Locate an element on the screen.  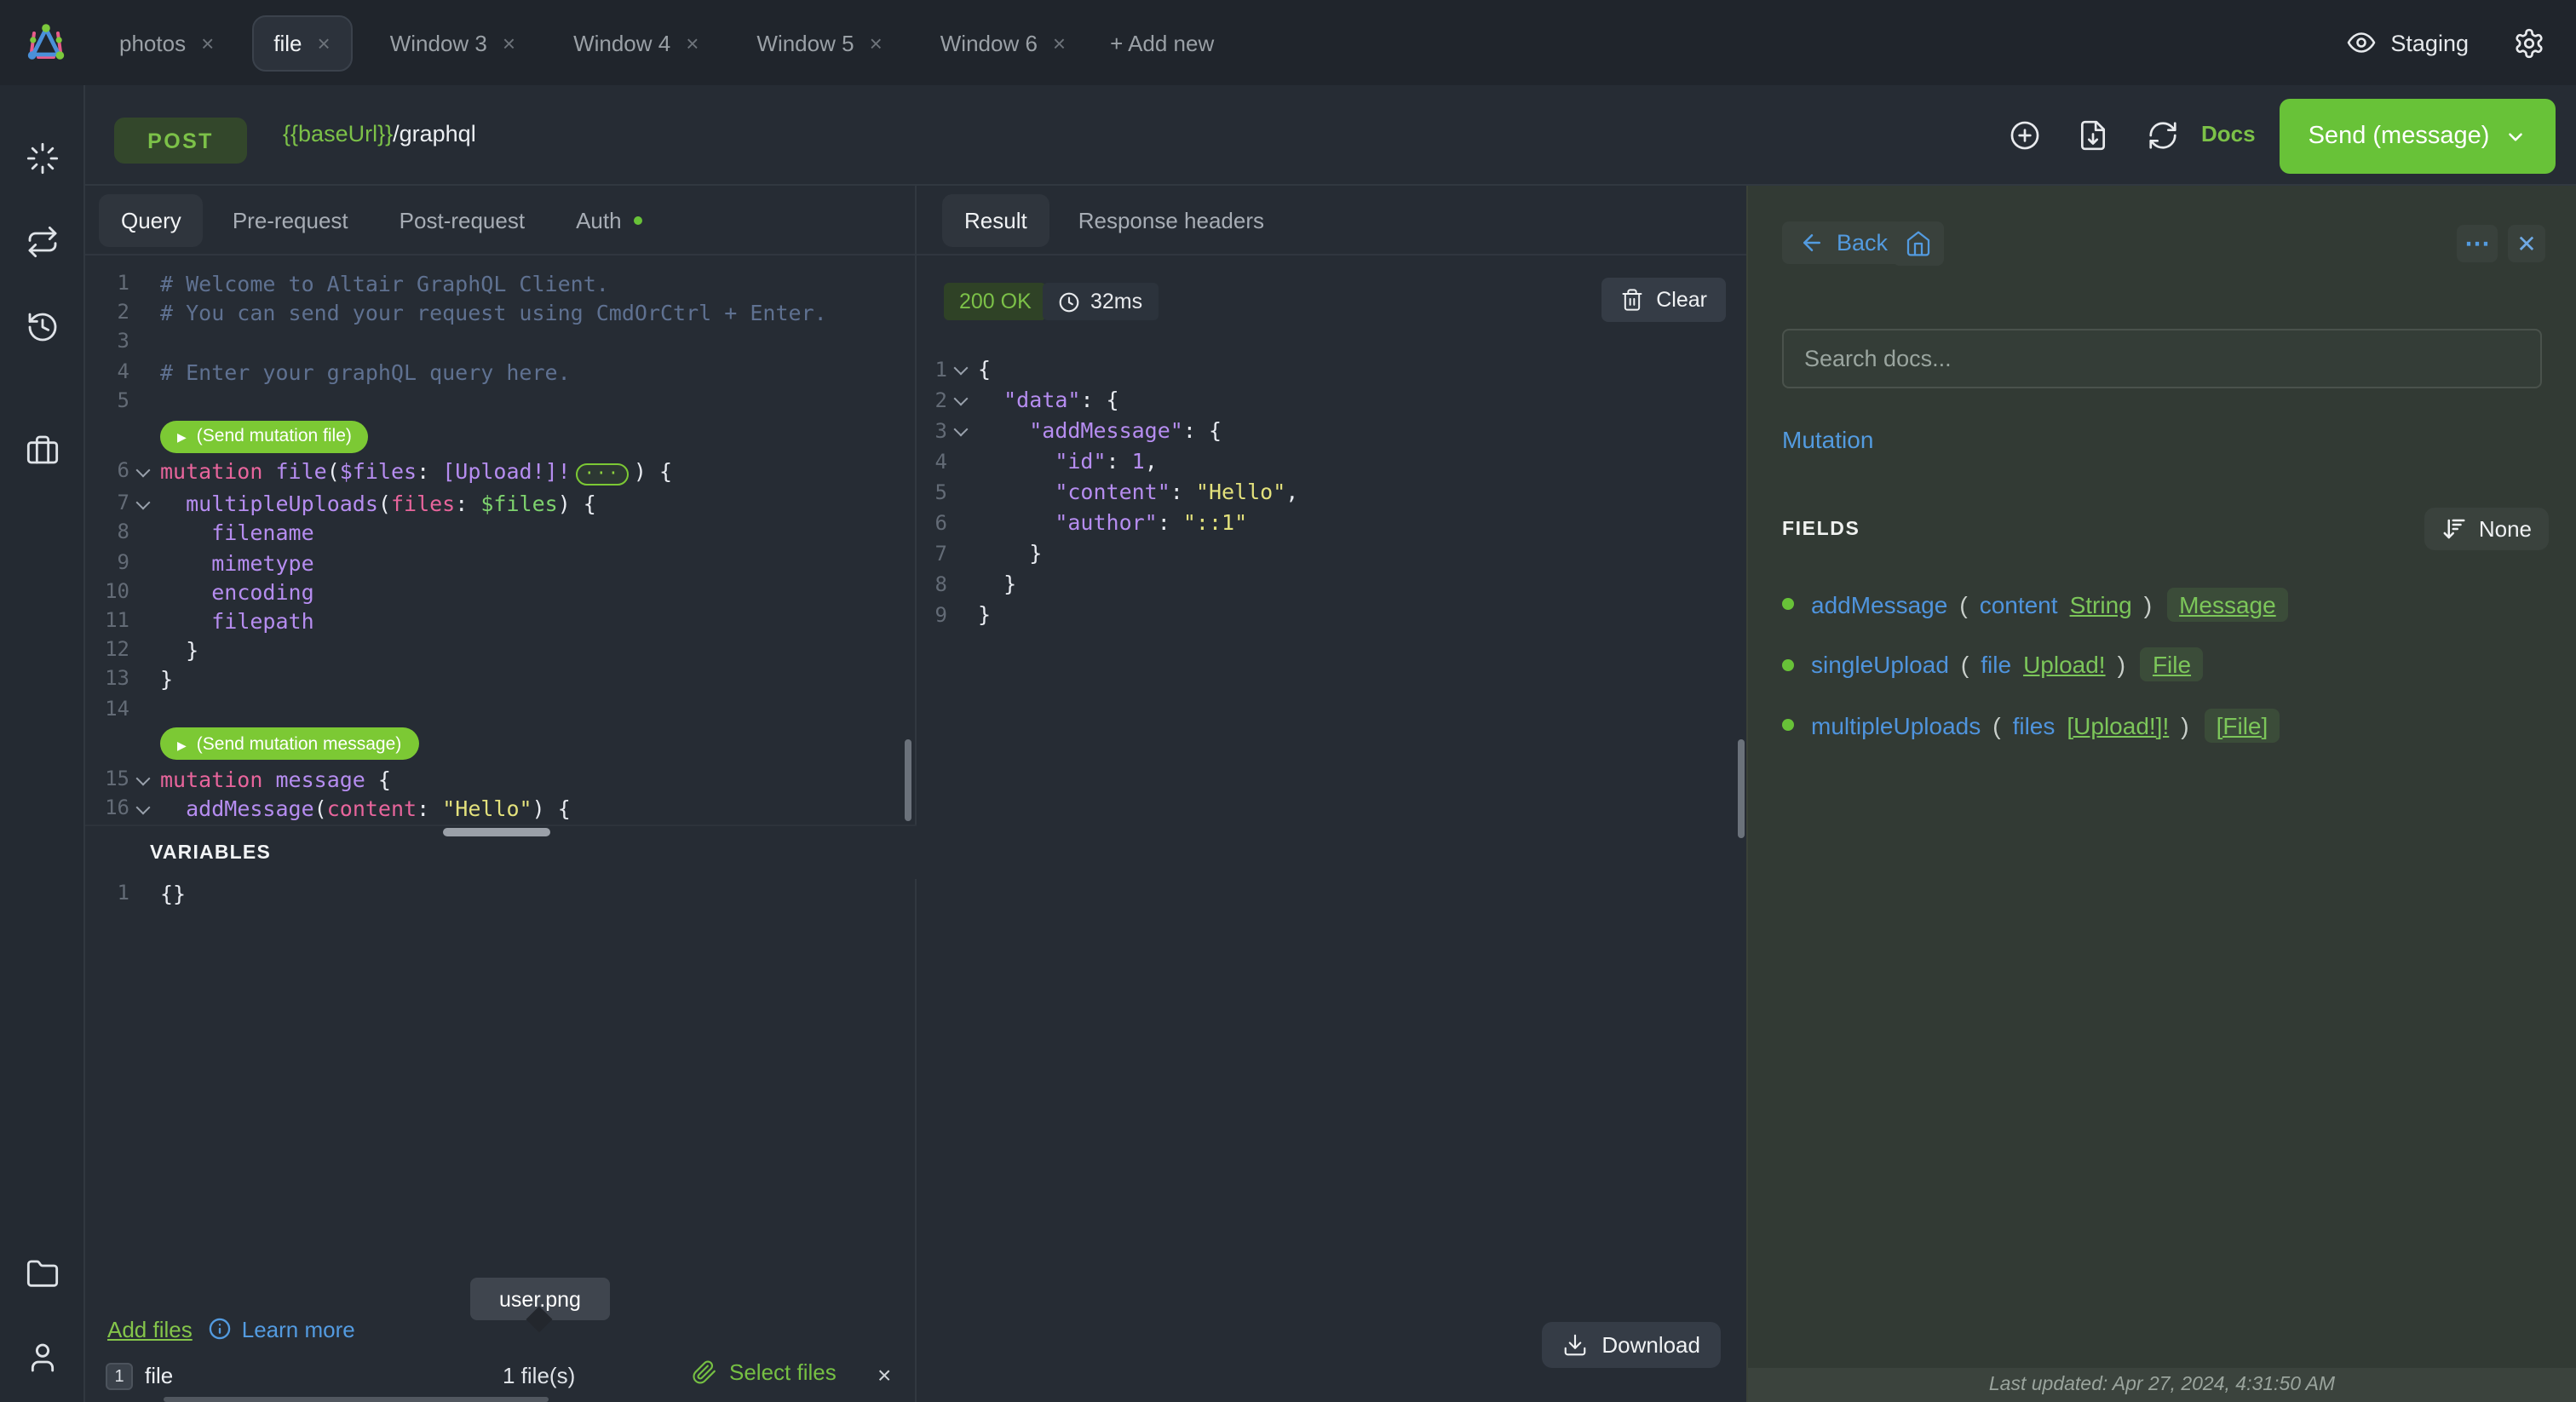
tab-response-headers: Response headers is located at coordinates (1171, 220).